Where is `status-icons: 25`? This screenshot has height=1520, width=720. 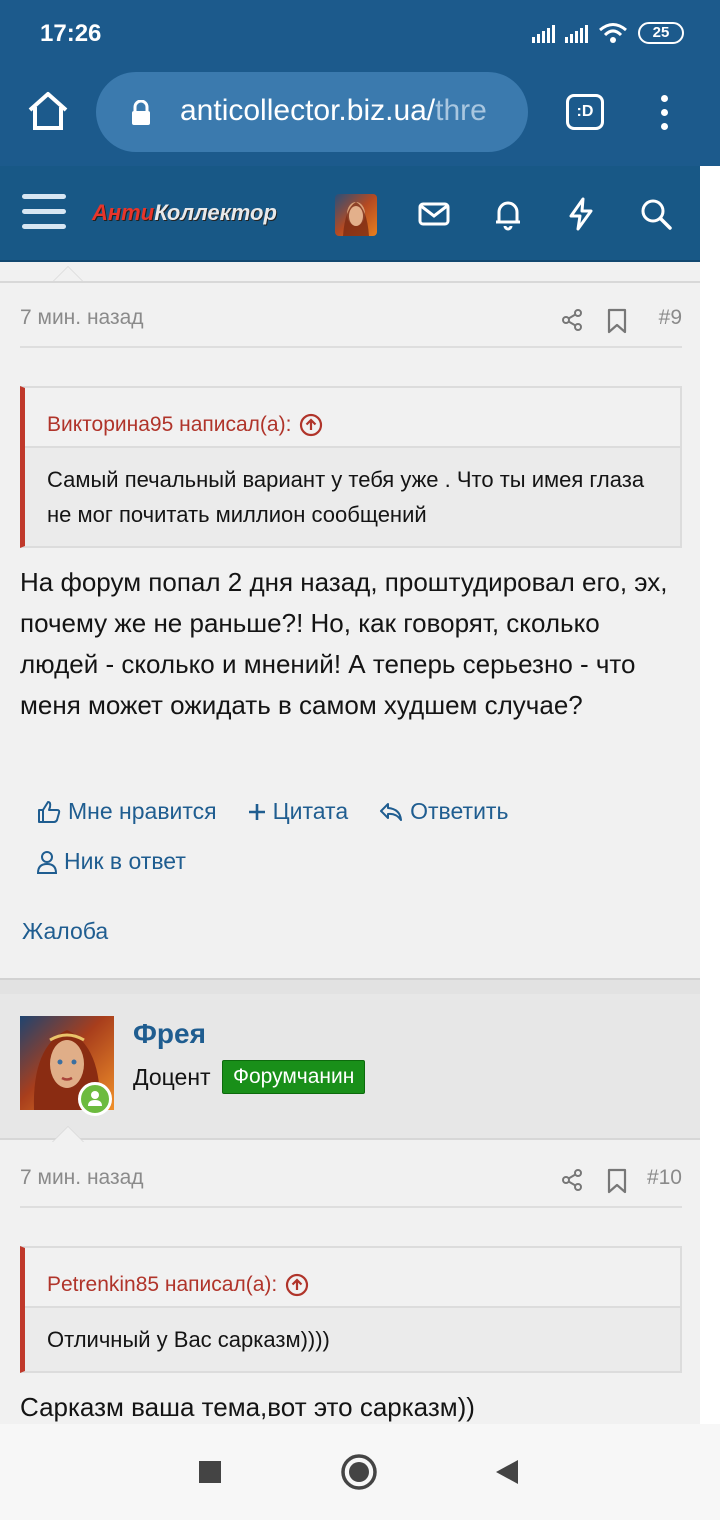 status-icons: 25 is located at coordinates (608, 33).